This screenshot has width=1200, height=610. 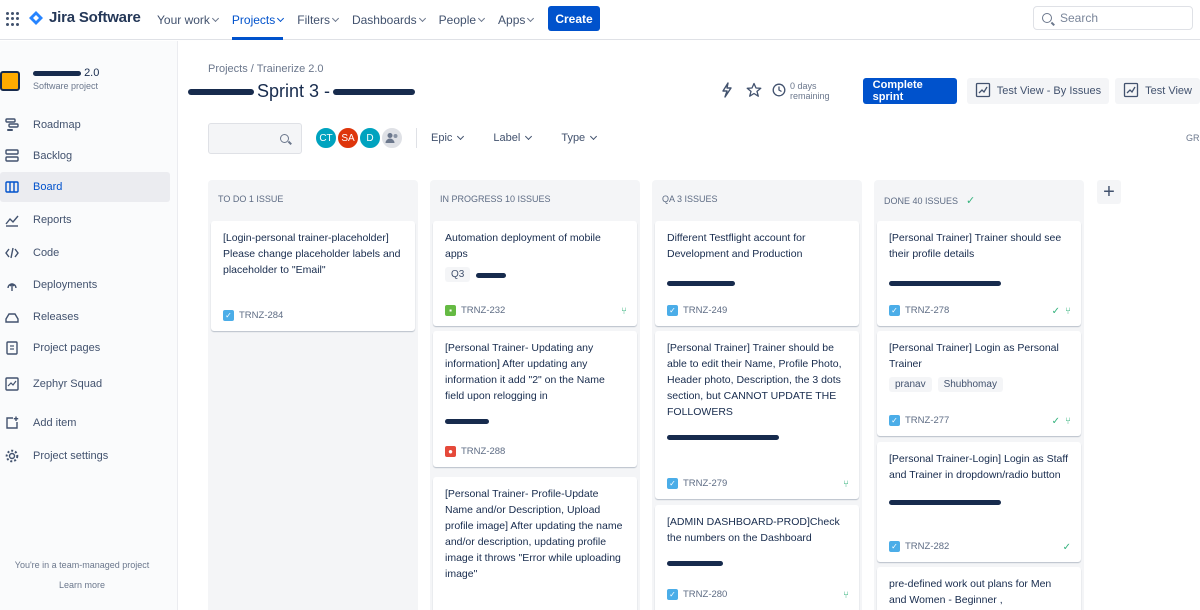 I want to click on issue-key: ✓ TRNZ-277, so click(x=919, y=420).